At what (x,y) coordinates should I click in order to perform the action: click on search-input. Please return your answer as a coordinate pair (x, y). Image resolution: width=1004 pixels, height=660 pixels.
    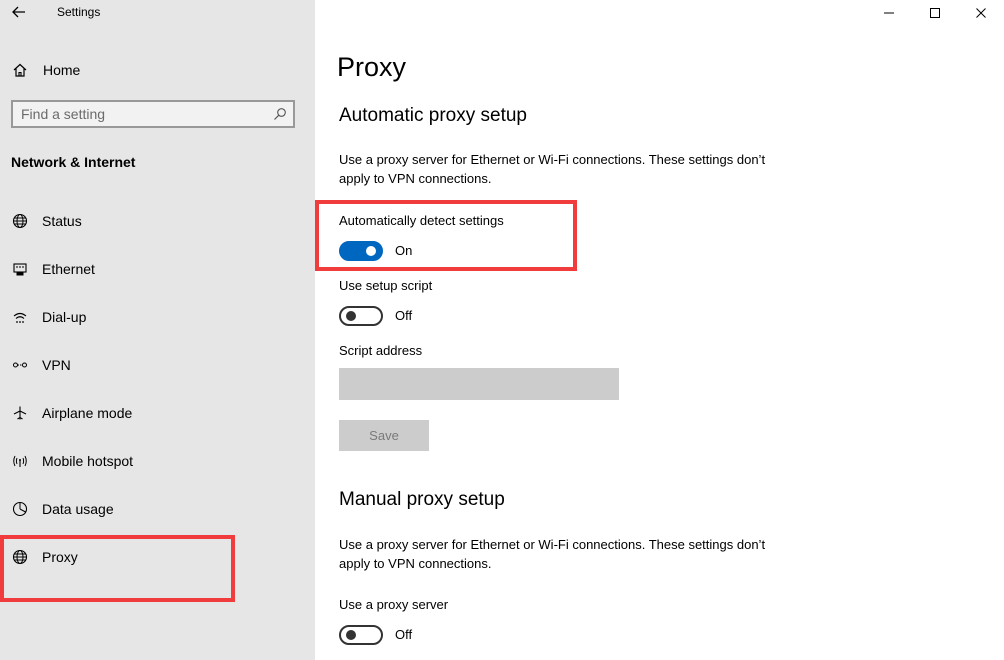
    Looking at the image, I should click on (141, 114).